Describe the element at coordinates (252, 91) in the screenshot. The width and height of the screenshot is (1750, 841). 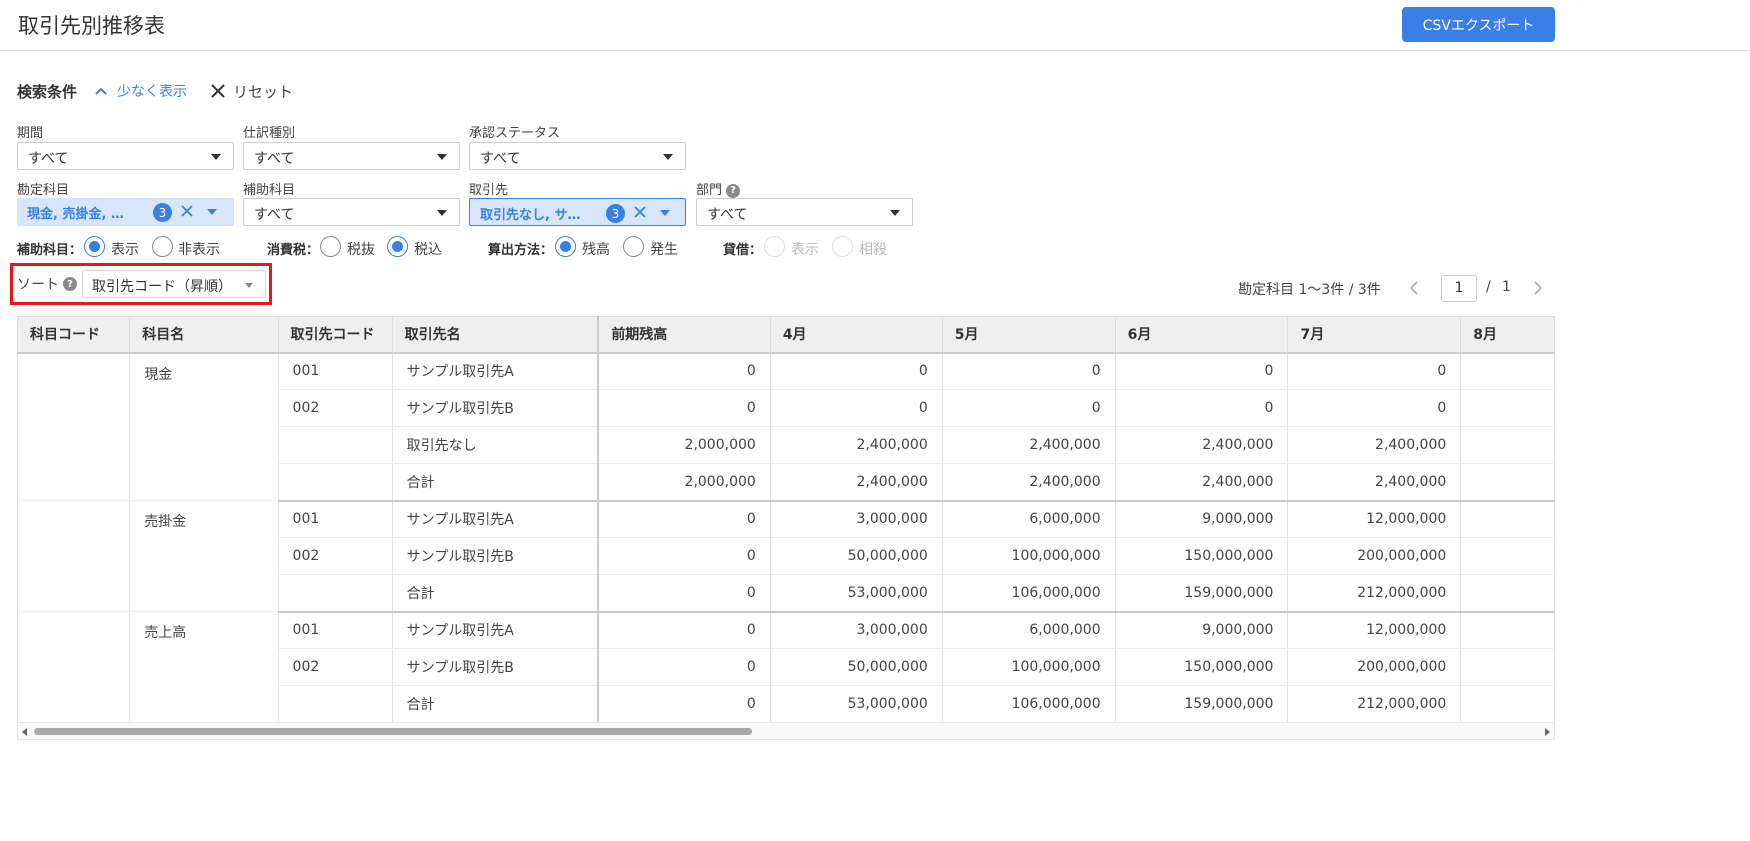
I see `reset-link: リセット` at that location.